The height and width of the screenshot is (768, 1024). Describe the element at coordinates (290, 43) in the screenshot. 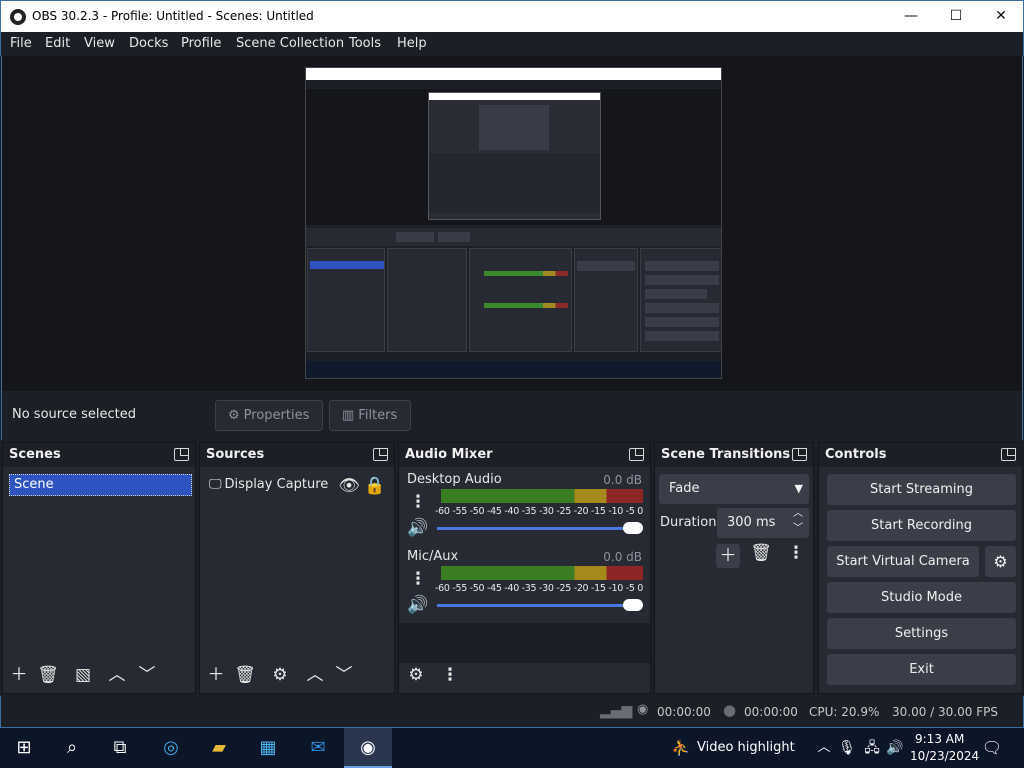

I see `menu-scene-collection: Scene Collection` at that location.